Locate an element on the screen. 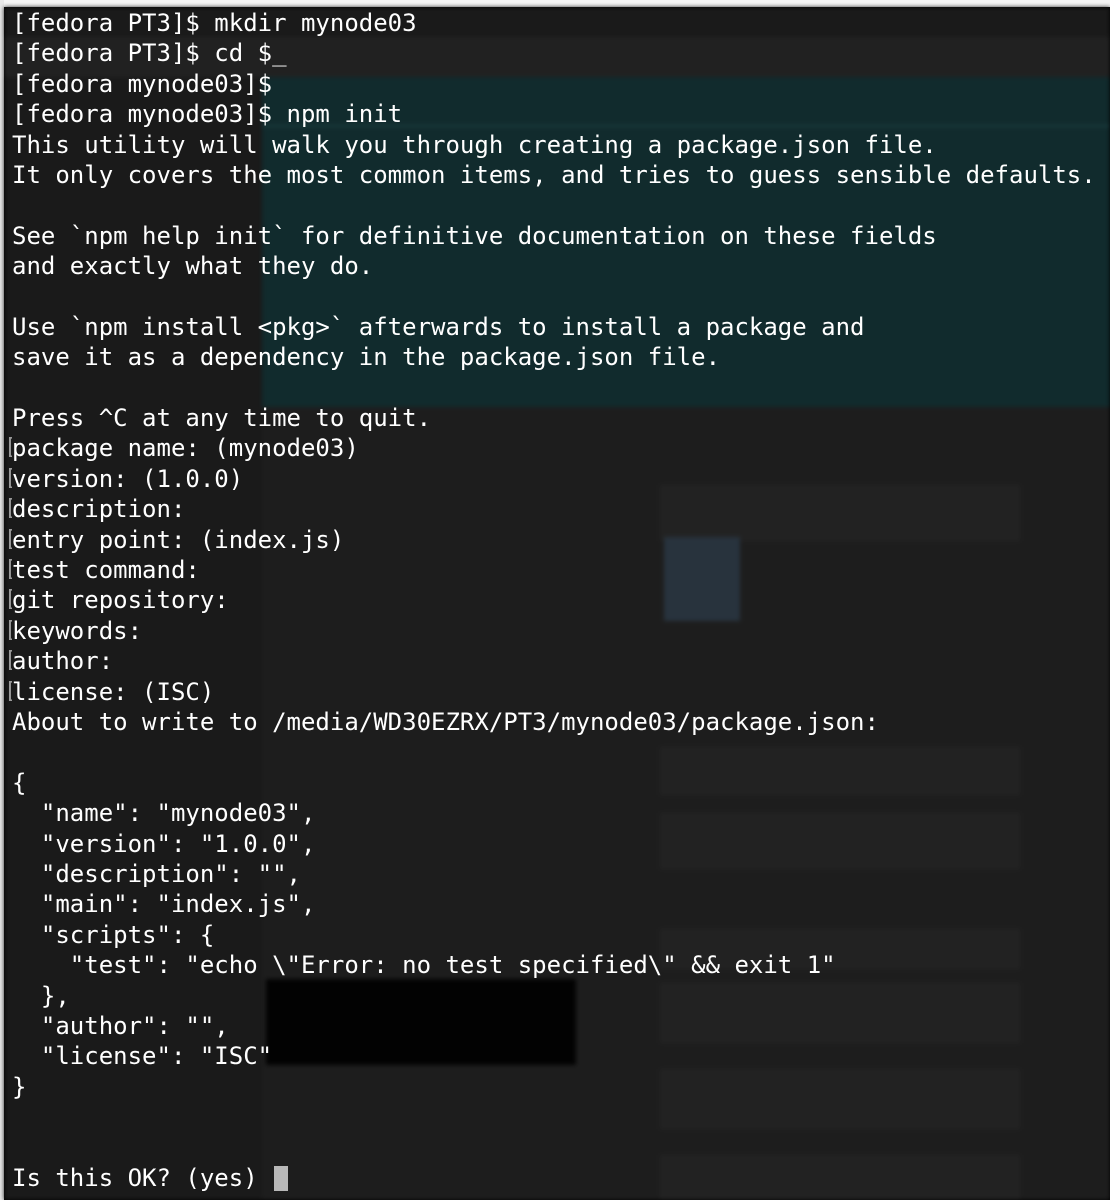 This screenshot has width=1110, height=1200. terminal-line: [package name: (mynode03) is located at coordinates (550, 448).